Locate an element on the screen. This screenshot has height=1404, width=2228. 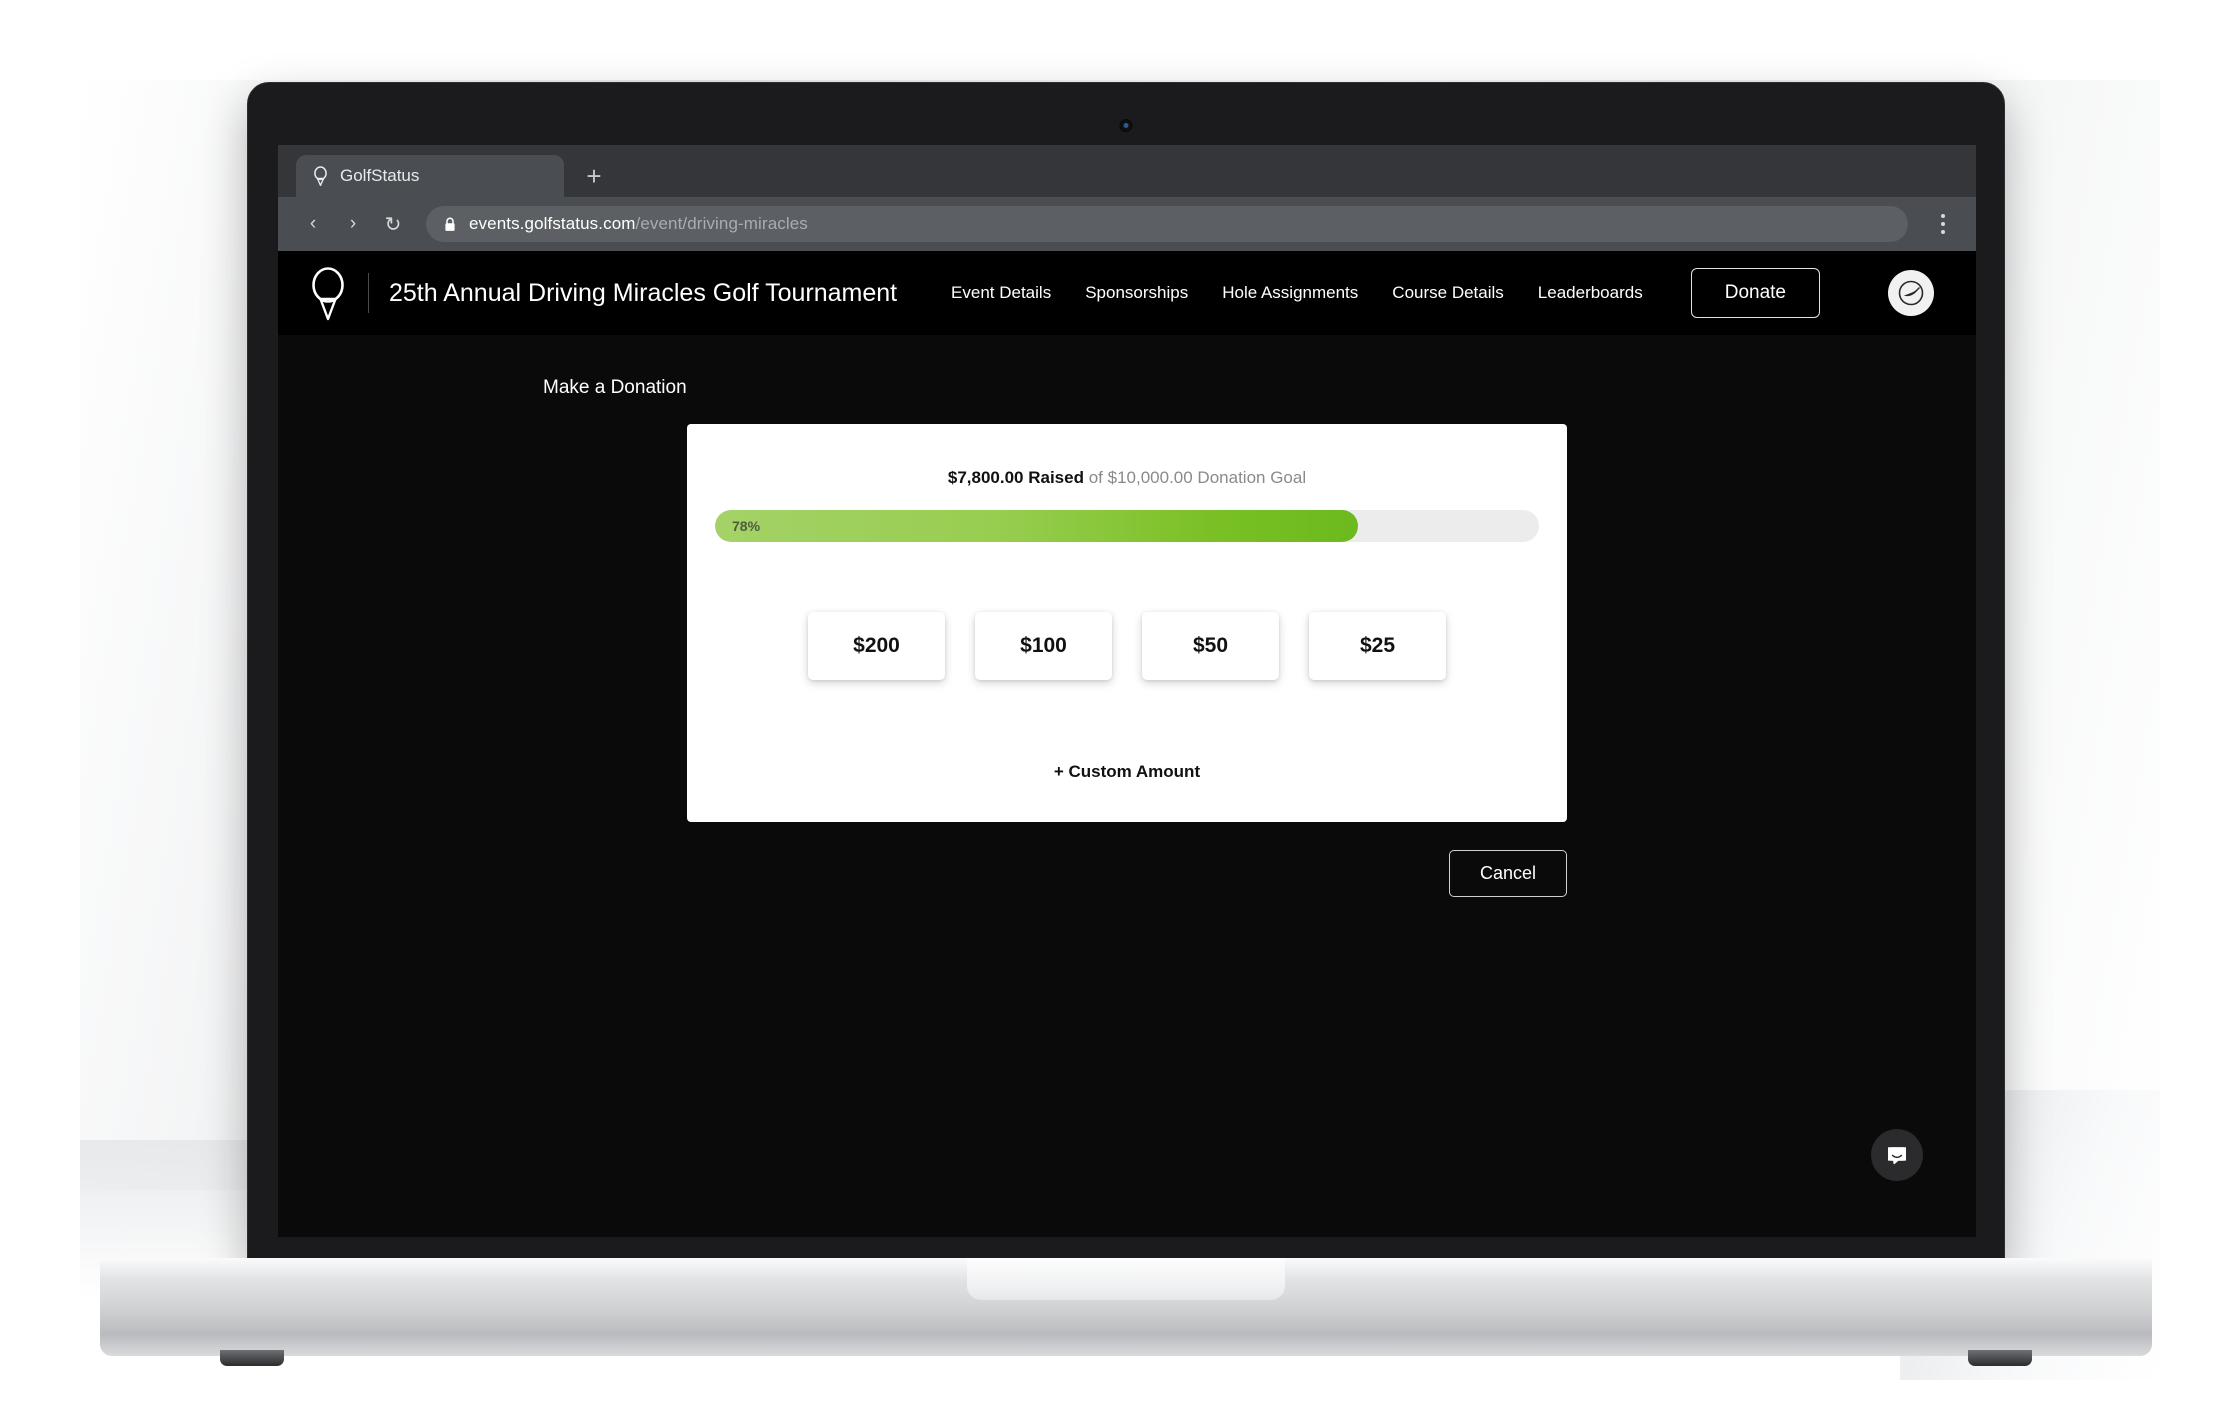
forward-button: › is located at coordinates (353, 224).